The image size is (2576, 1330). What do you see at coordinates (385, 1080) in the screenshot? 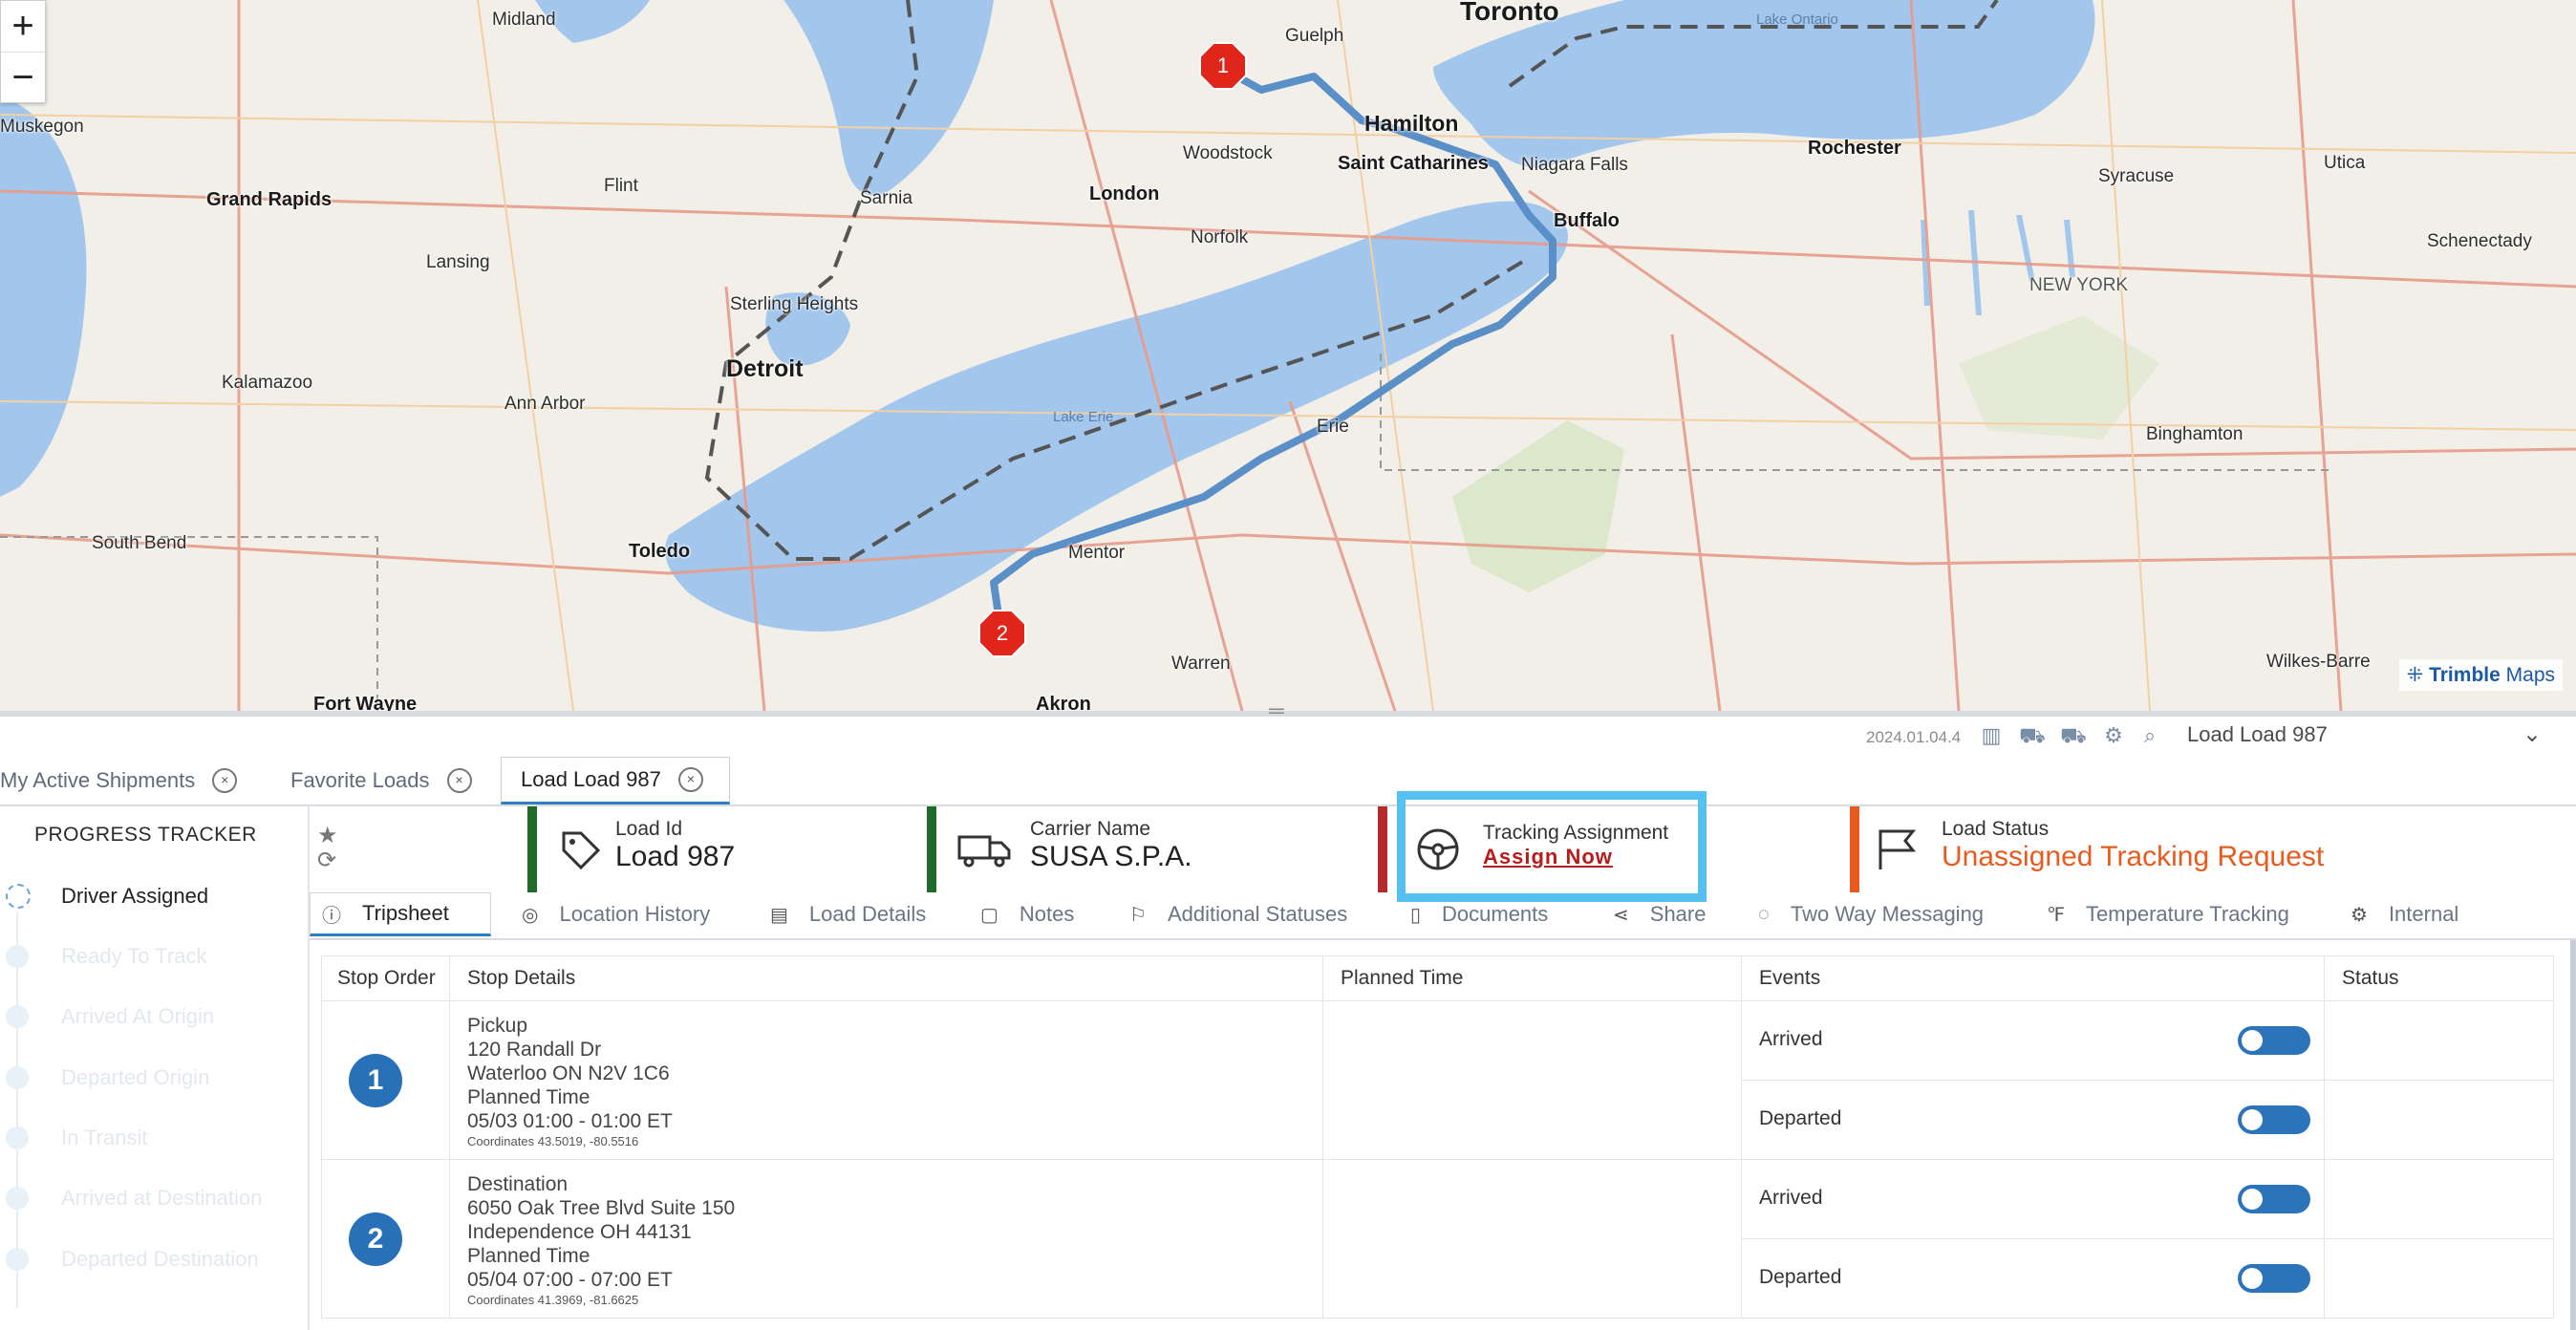
I see `stop-order-cell: 1` at bounding box center [385, 1080].